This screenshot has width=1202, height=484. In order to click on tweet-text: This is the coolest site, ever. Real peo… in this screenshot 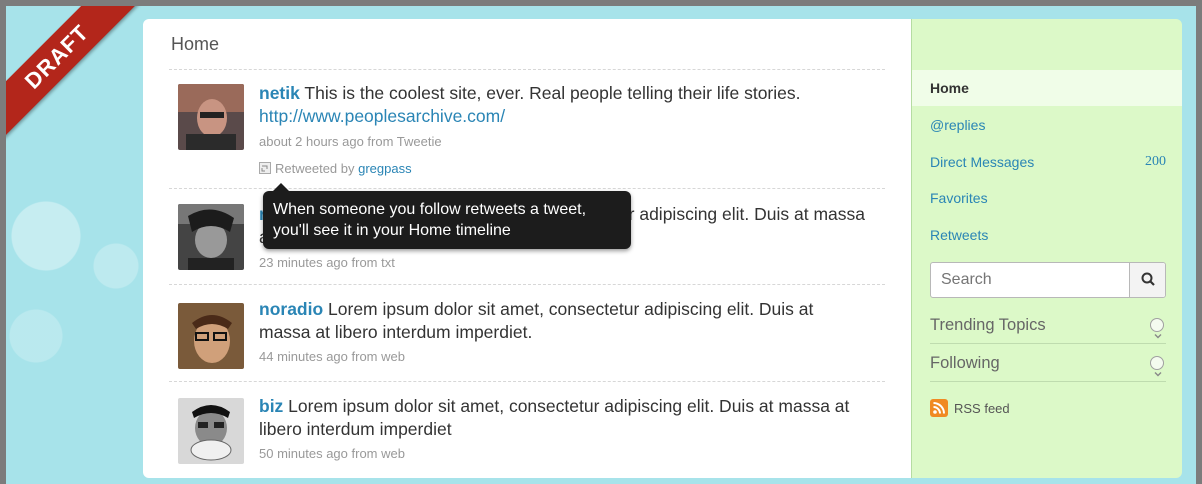, I will do `click(550, 93)`.